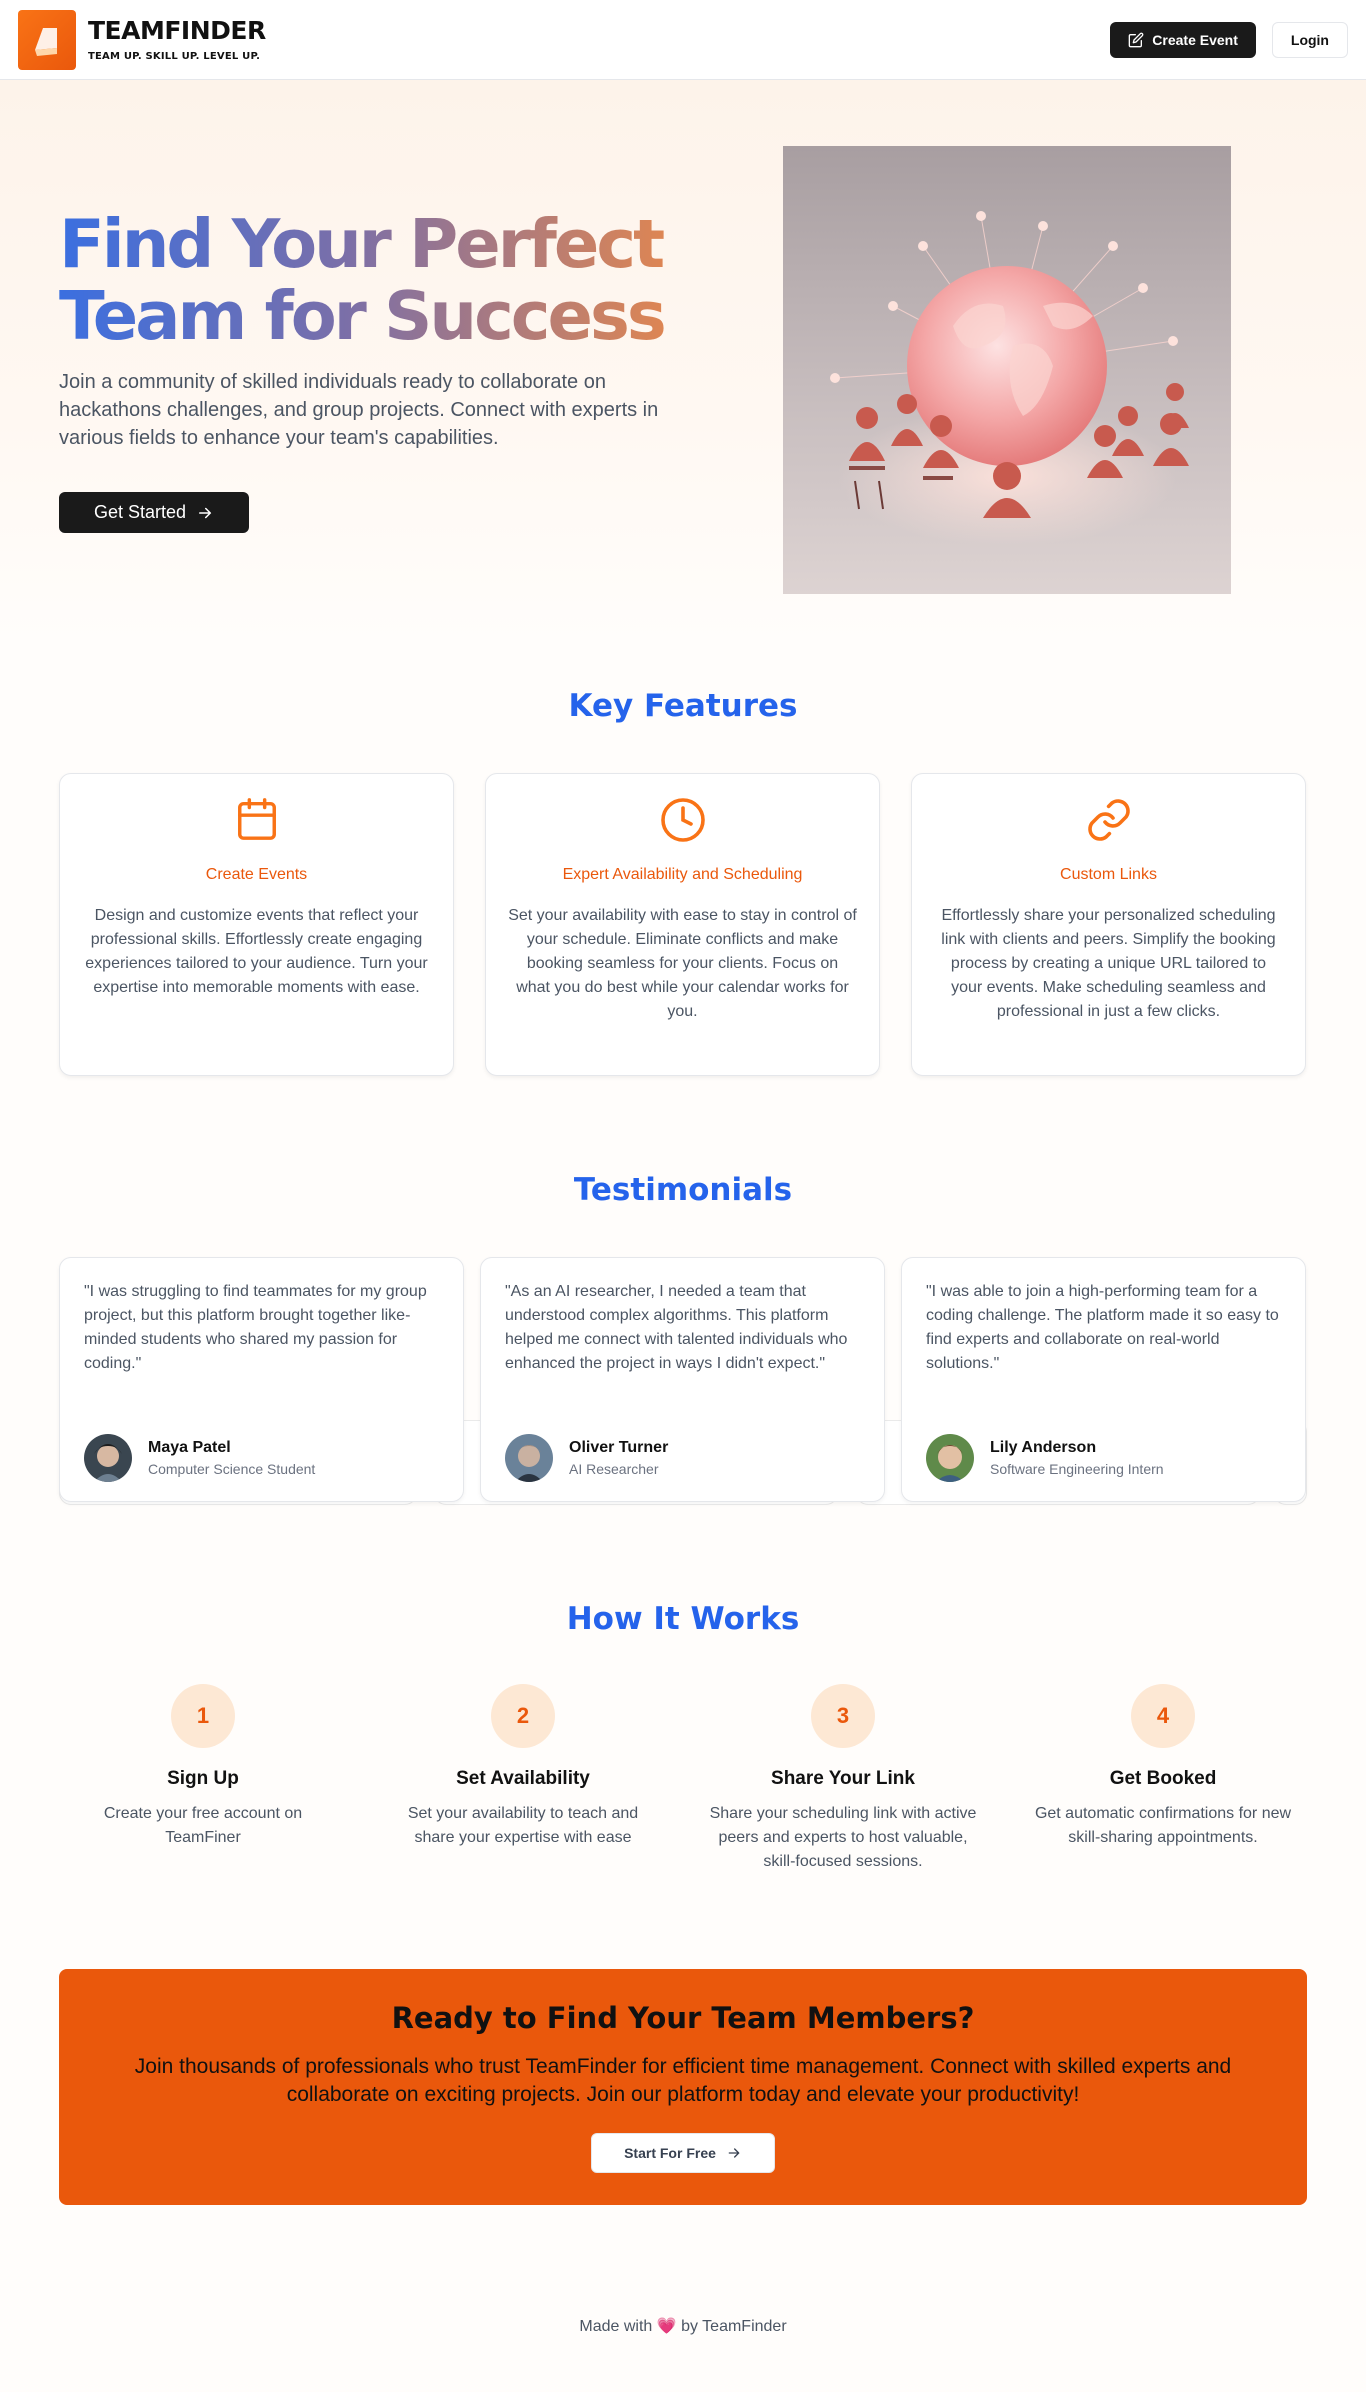  I want to click on step-number: 2, so click(523, 1716).